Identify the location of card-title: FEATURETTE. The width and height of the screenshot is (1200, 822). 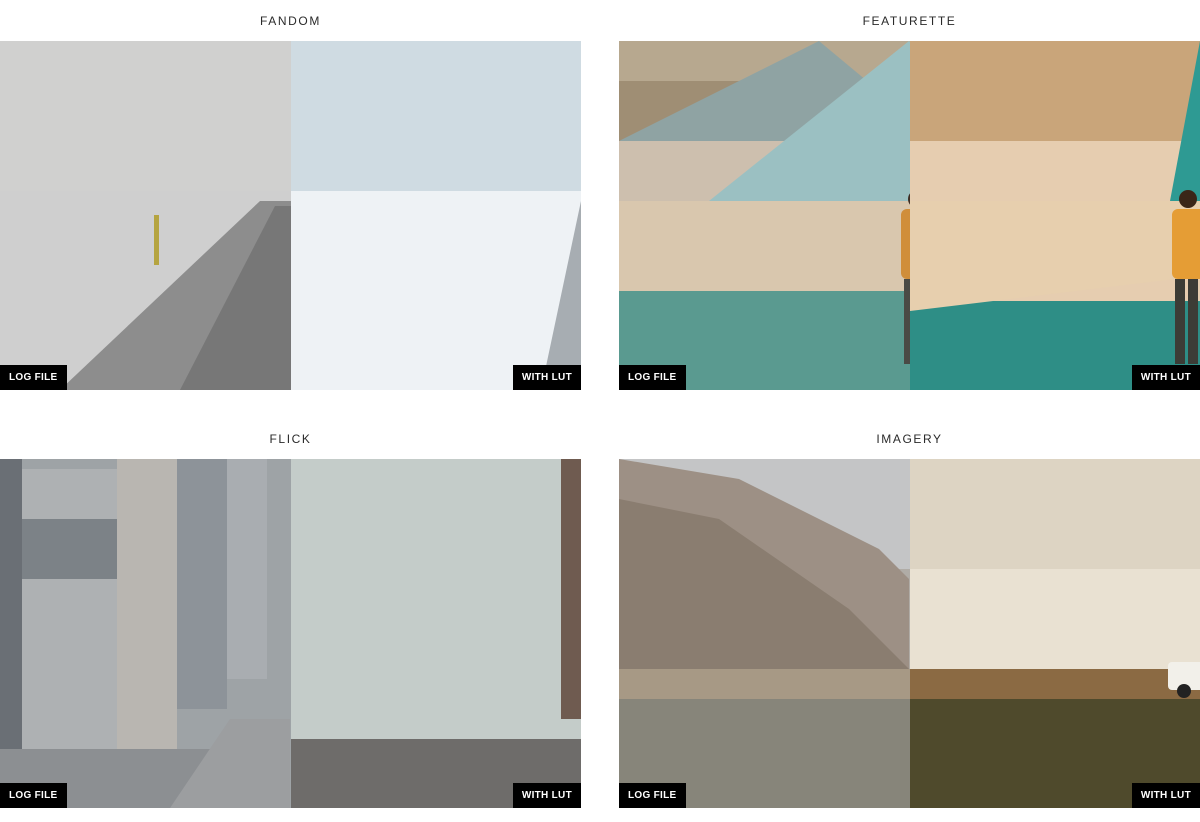
(909, 21).